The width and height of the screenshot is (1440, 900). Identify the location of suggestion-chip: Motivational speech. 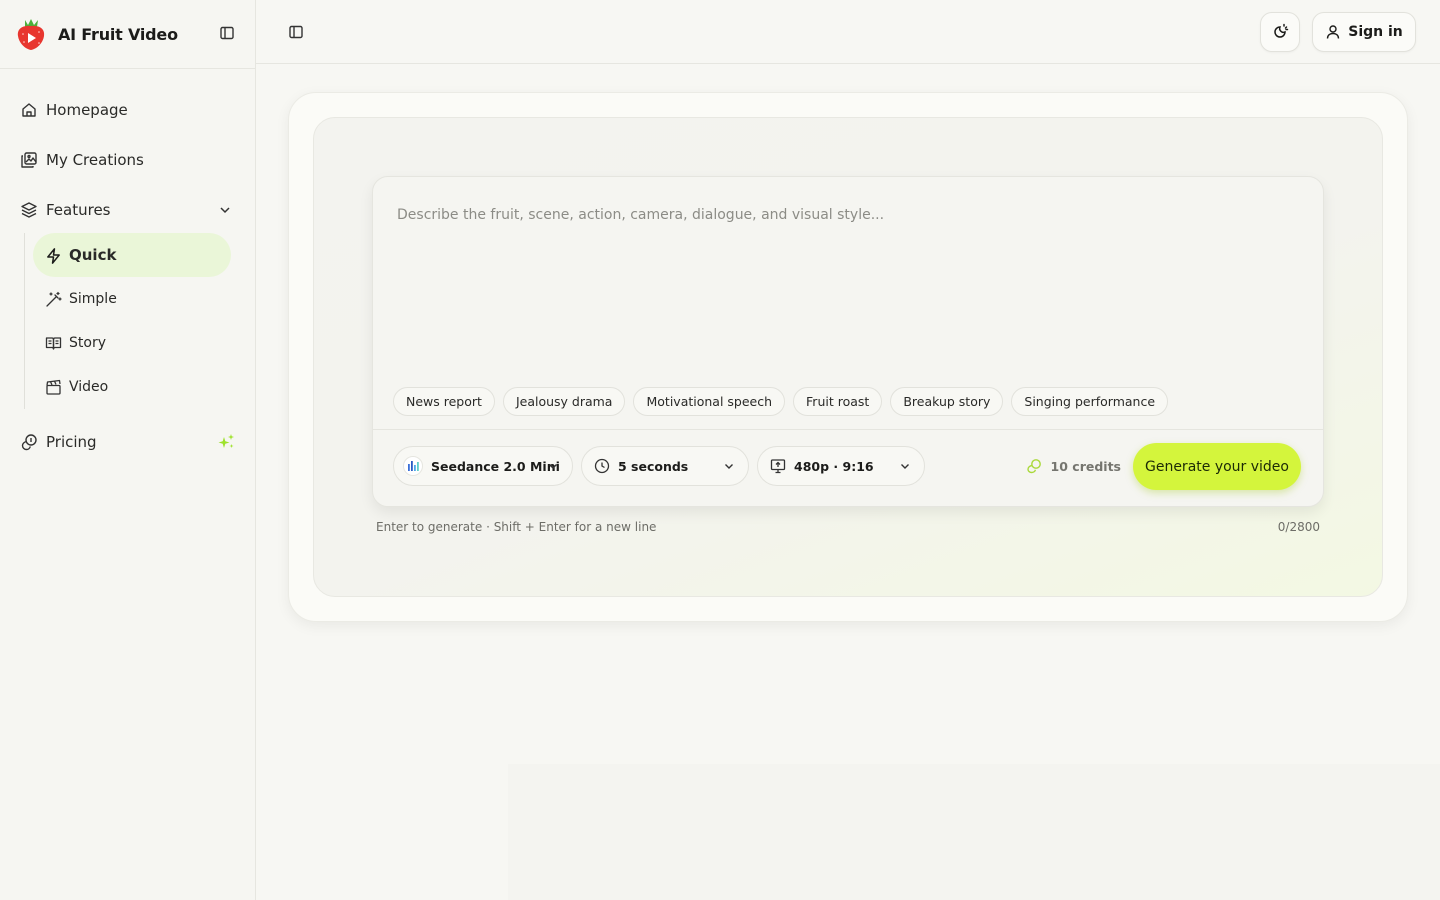
(709, 401).